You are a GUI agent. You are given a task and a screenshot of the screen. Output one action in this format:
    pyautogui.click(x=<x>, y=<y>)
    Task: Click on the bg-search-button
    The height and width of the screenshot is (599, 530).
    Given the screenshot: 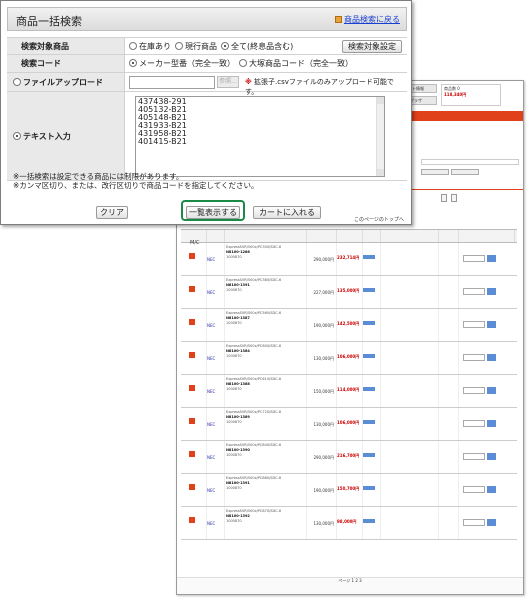 What is the action you would take?
    pyautogui.click(x=435, y=172)
    